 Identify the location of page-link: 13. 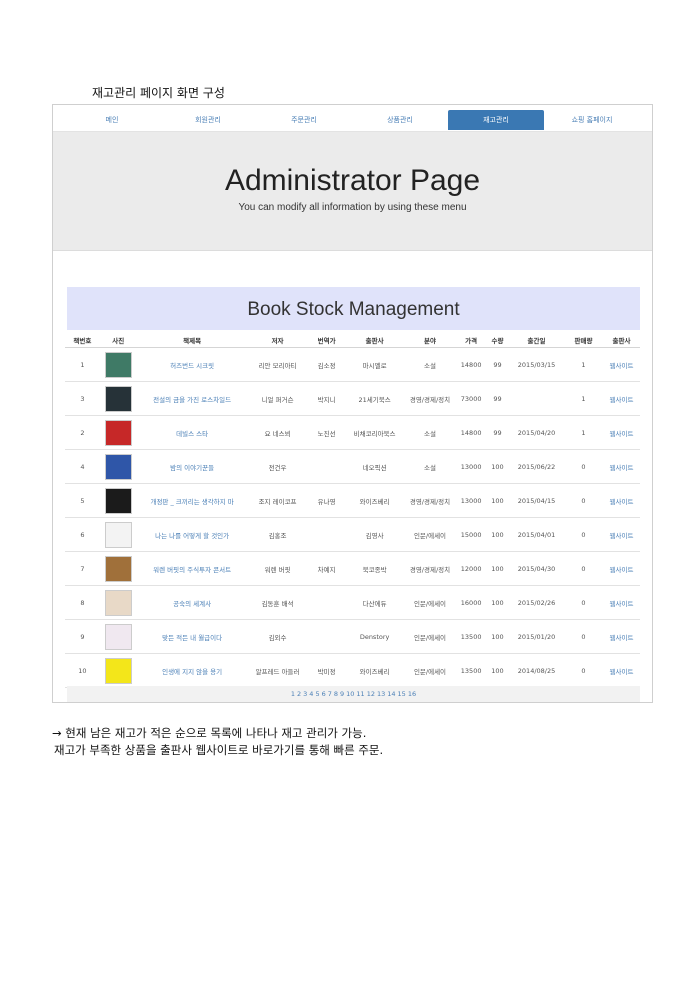
(381, 694).